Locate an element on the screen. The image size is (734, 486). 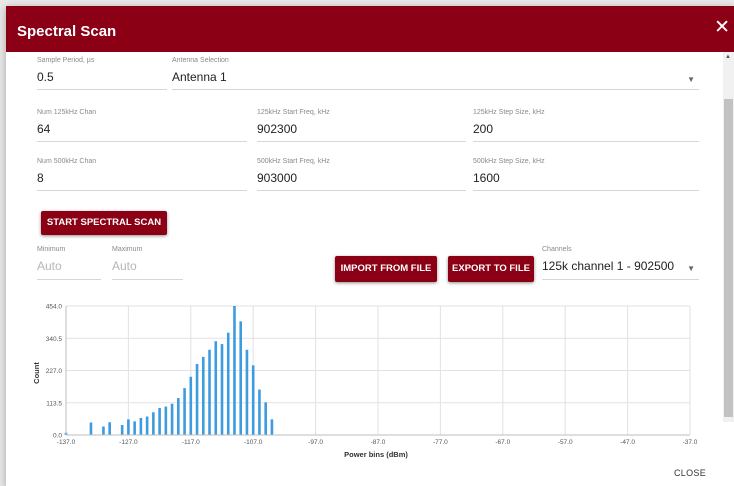
step-500-field: 500kHz Step Size, kHz 1600 is located at coordinates (586, 174).